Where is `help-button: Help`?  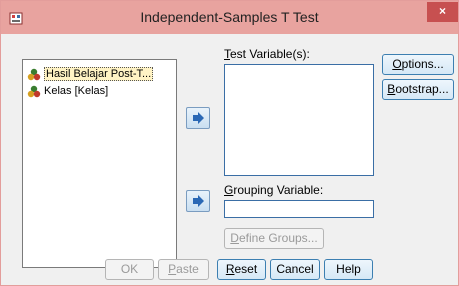 help-button: Help is located at coordinates (348, 269).